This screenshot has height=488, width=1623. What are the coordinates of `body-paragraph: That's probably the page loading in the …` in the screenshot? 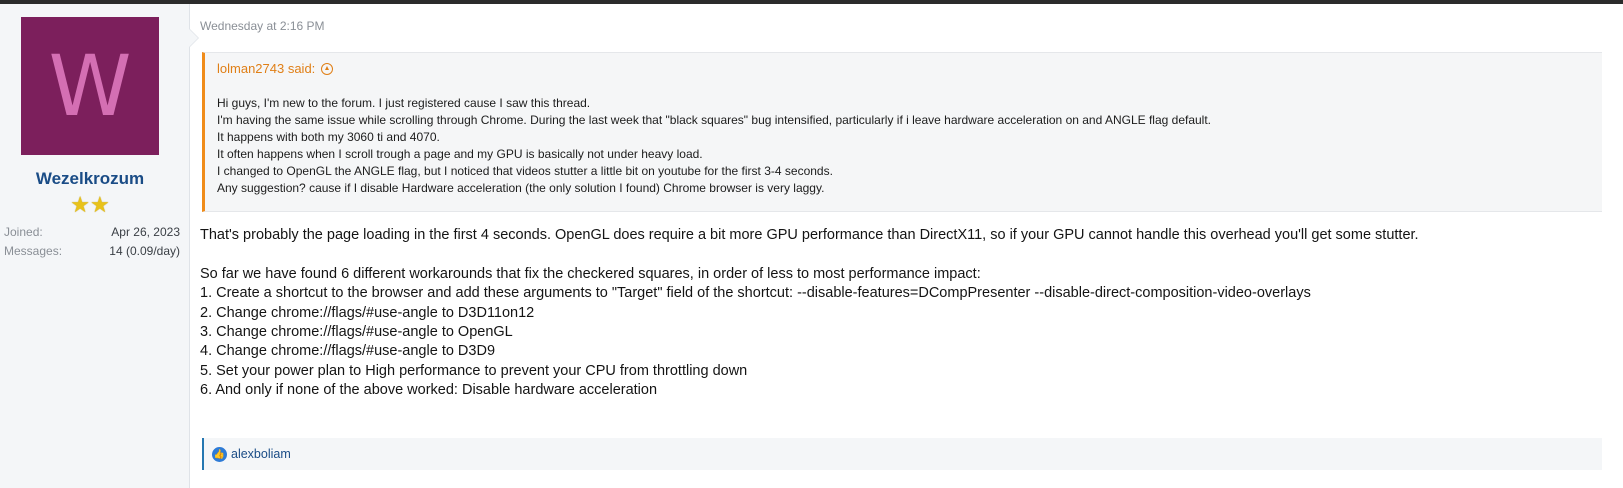 It's located at (809, 235).